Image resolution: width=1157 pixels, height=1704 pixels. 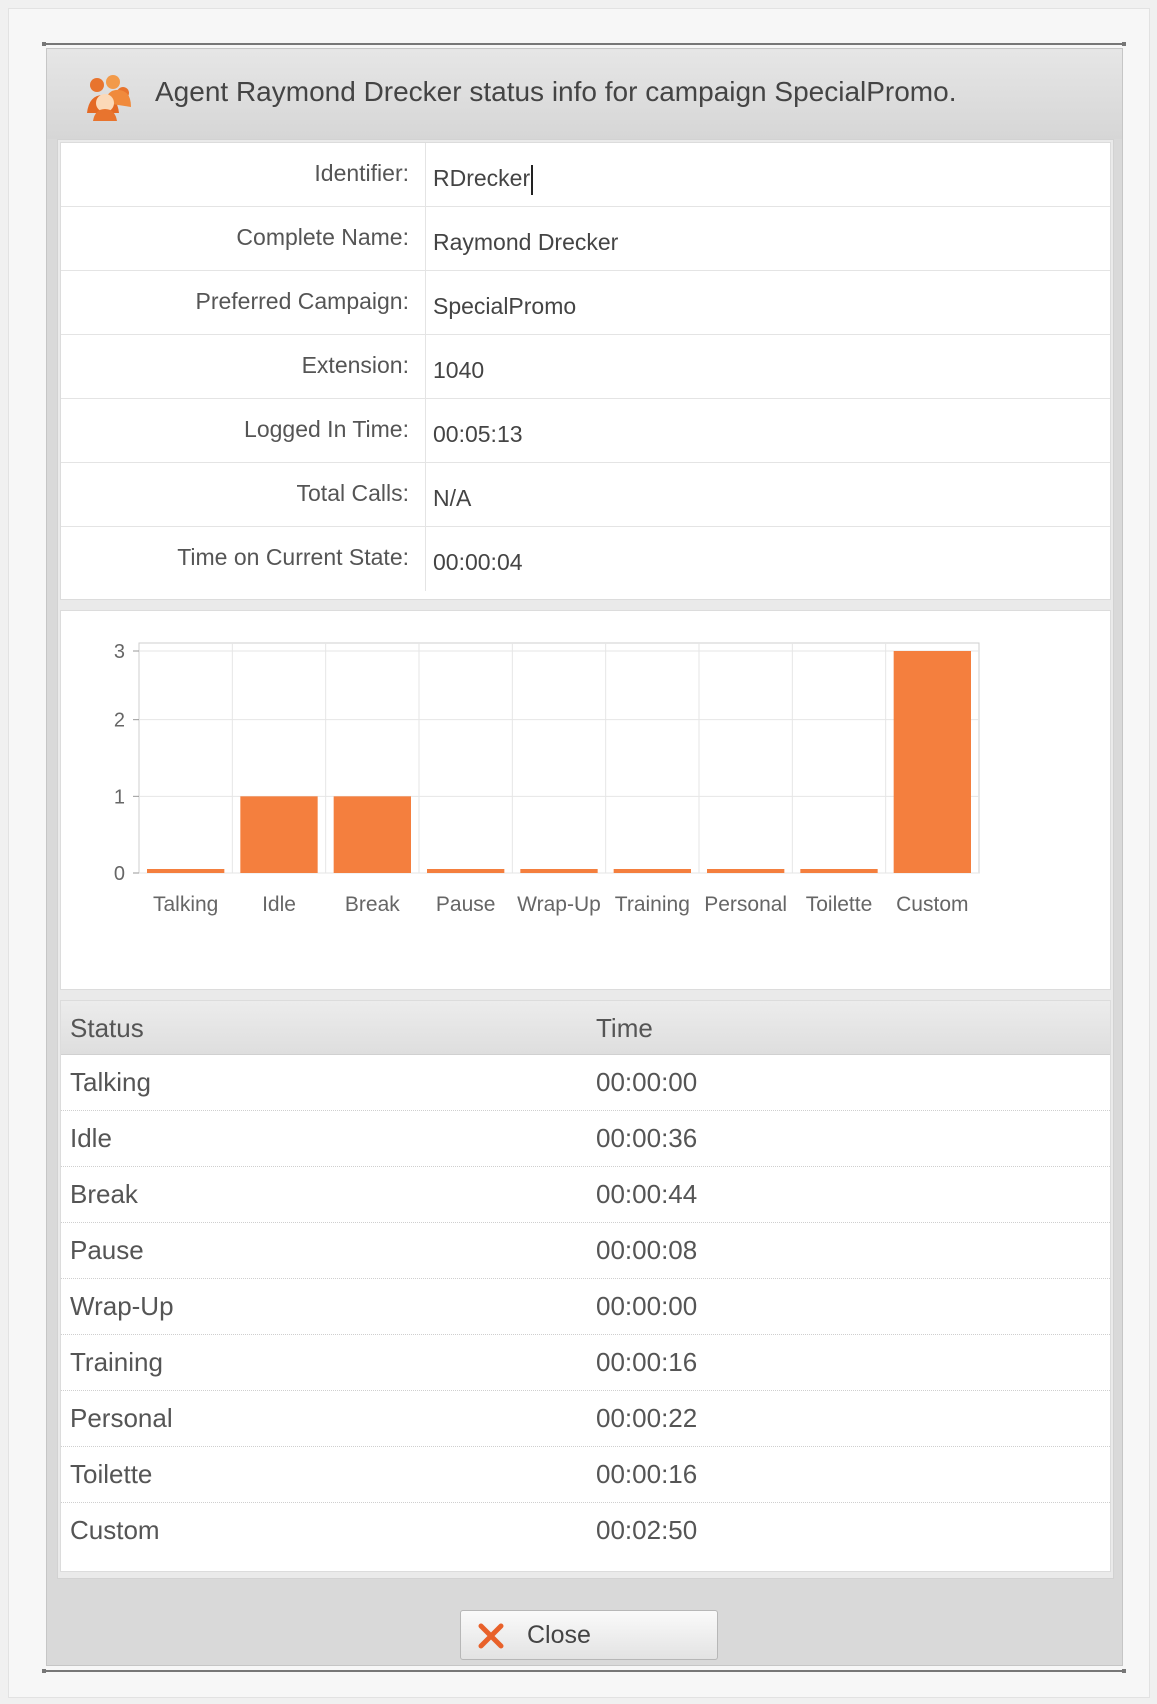 I want to click on time-cell: 00:00:22, so click(x=647, y=1418).